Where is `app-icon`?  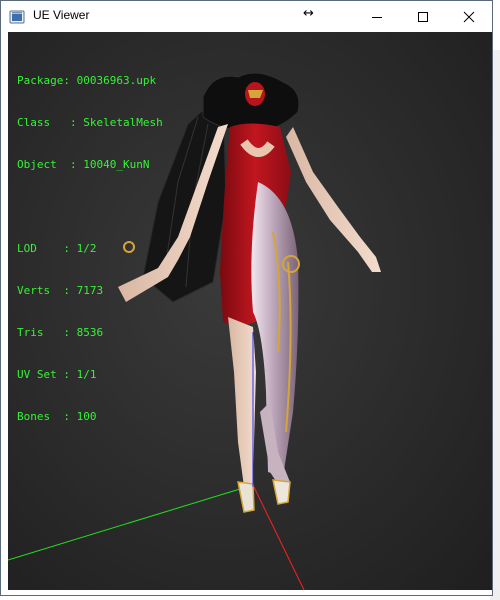
app-icon is located at coordinates (17, 17).